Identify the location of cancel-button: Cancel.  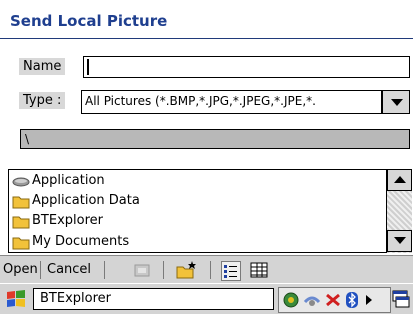
(69, 270).